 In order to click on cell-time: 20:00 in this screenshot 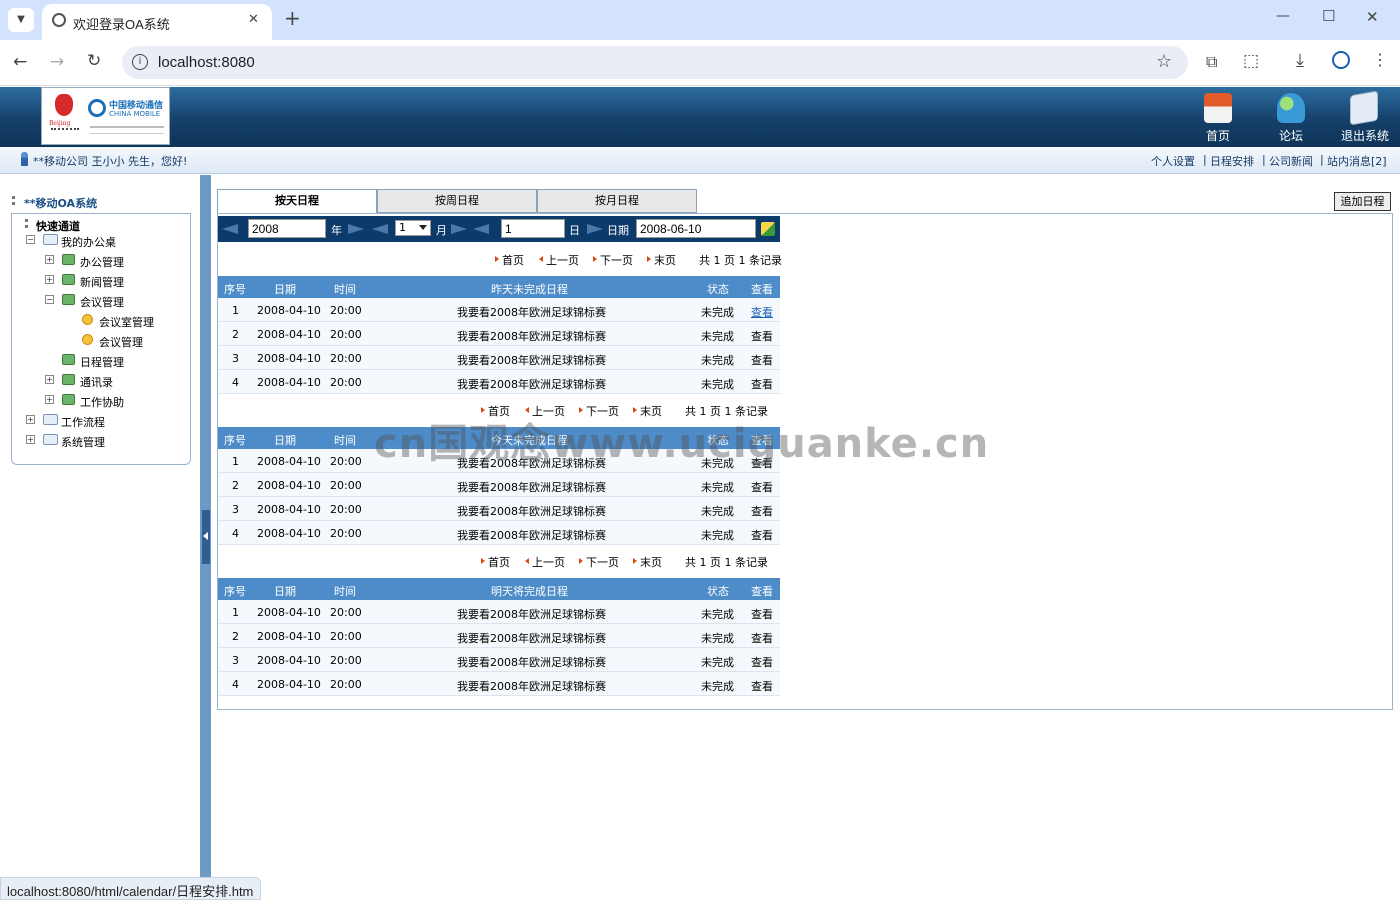, I will do `click(346, 684)`.